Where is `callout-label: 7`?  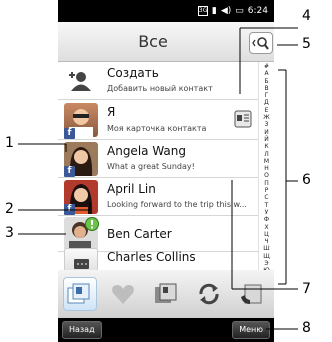
callout-label: 7 is located at coordinates (306, 289).